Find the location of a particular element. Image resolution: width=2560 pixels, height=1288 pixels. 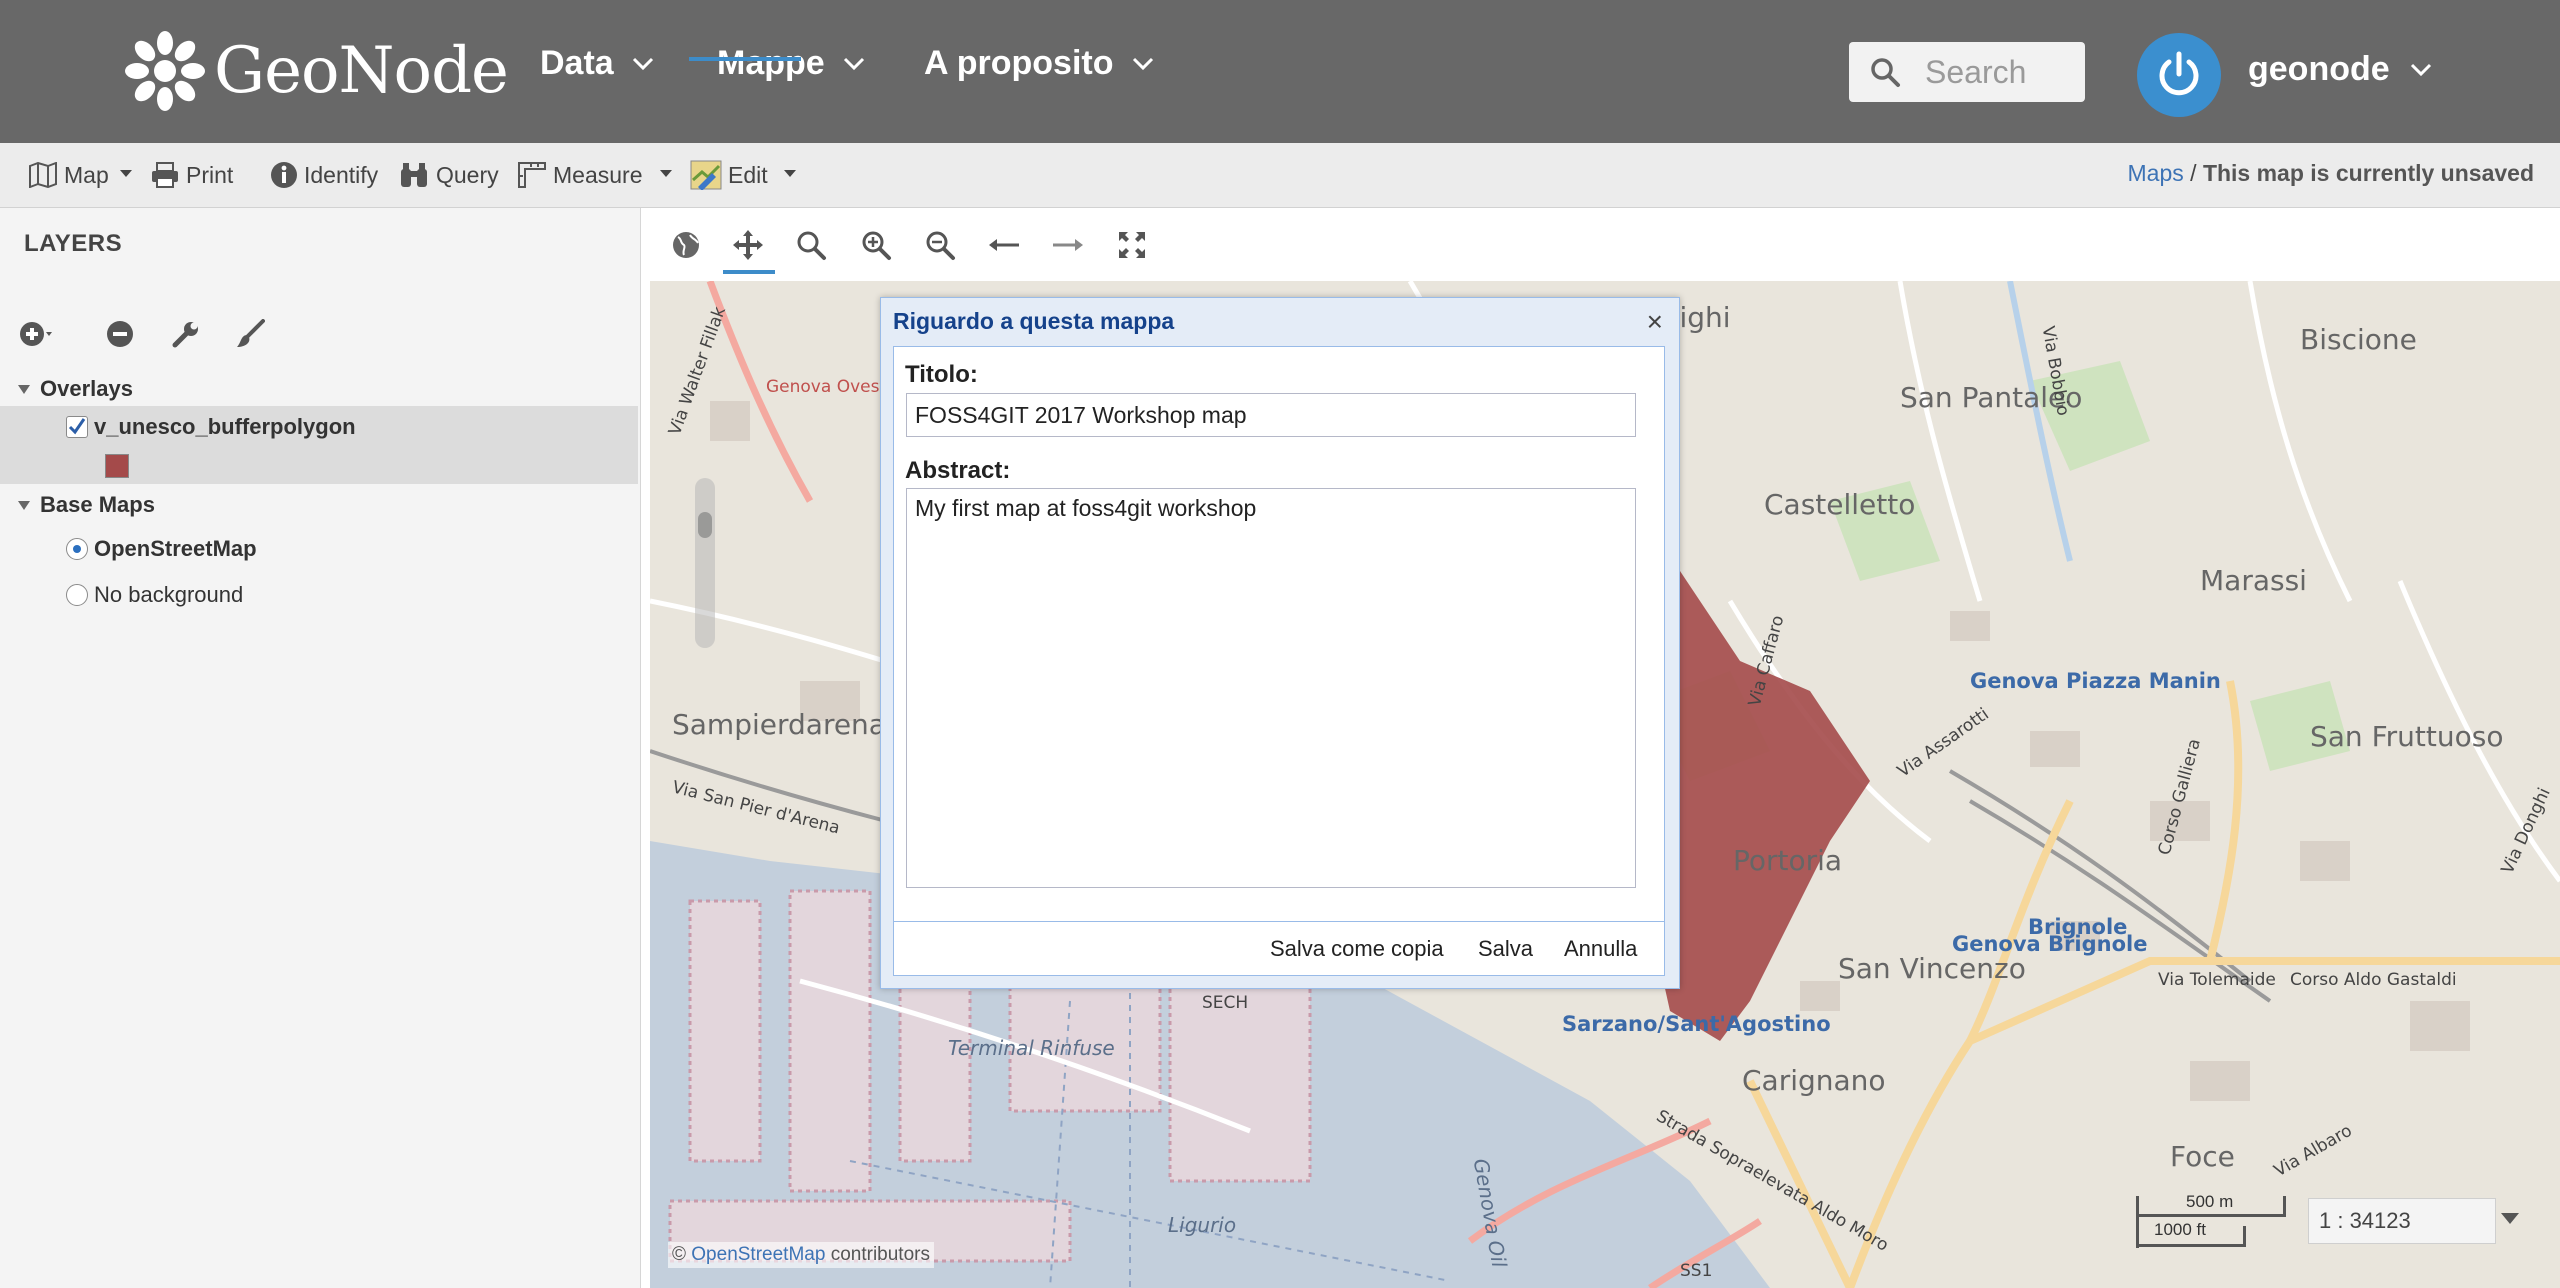

basemap-radio-openstreetmap is located at coordinates (77, 549).